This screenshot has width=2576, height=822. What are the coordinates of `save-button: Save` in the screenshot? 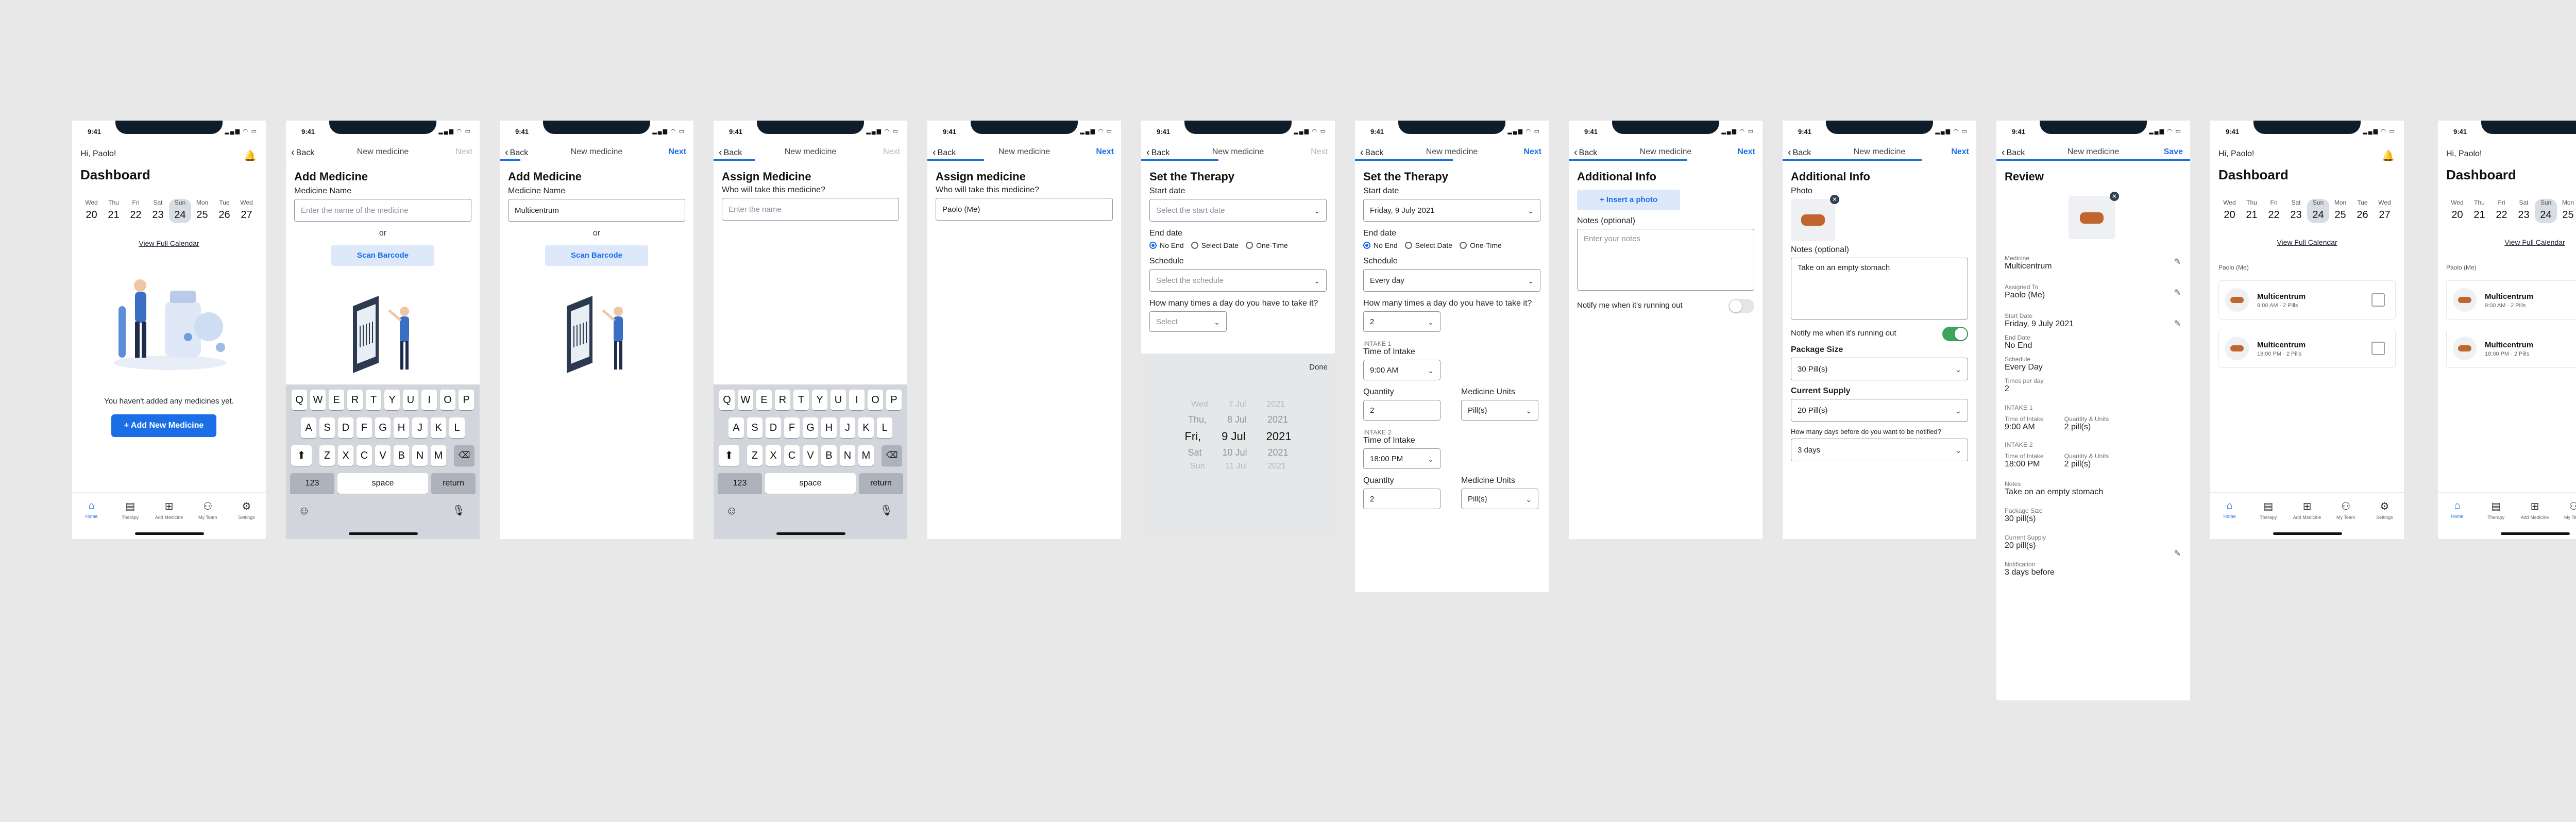 It's located at (2173, 152).